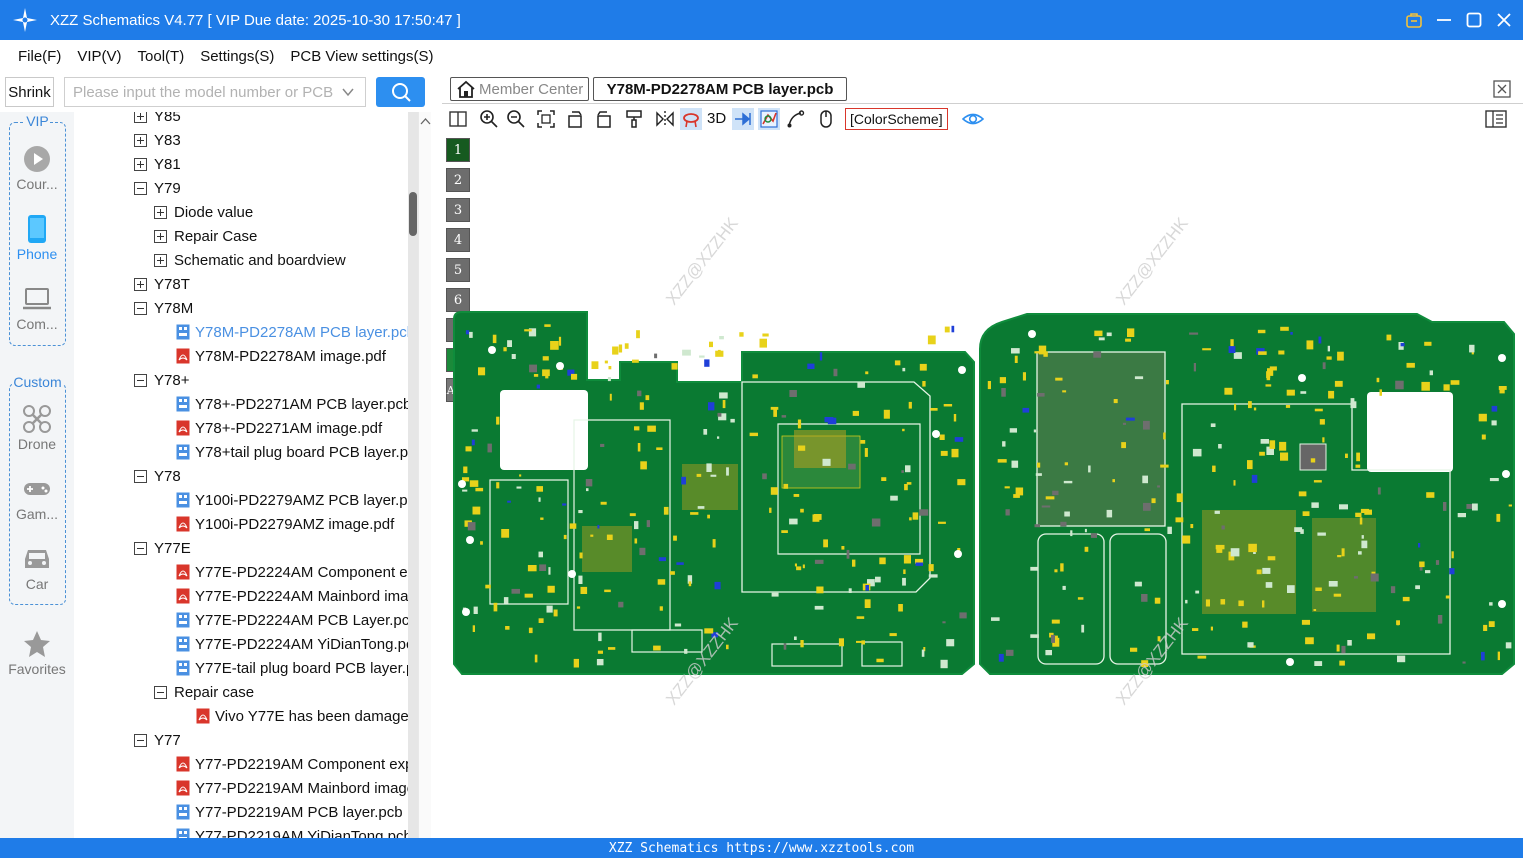 Image resolution: width=1523 pixels, height=858 pixels. Describe the element at coordinates (99, 56) in the screenshot. I see `menu-vip: VIP(V)` at that location.